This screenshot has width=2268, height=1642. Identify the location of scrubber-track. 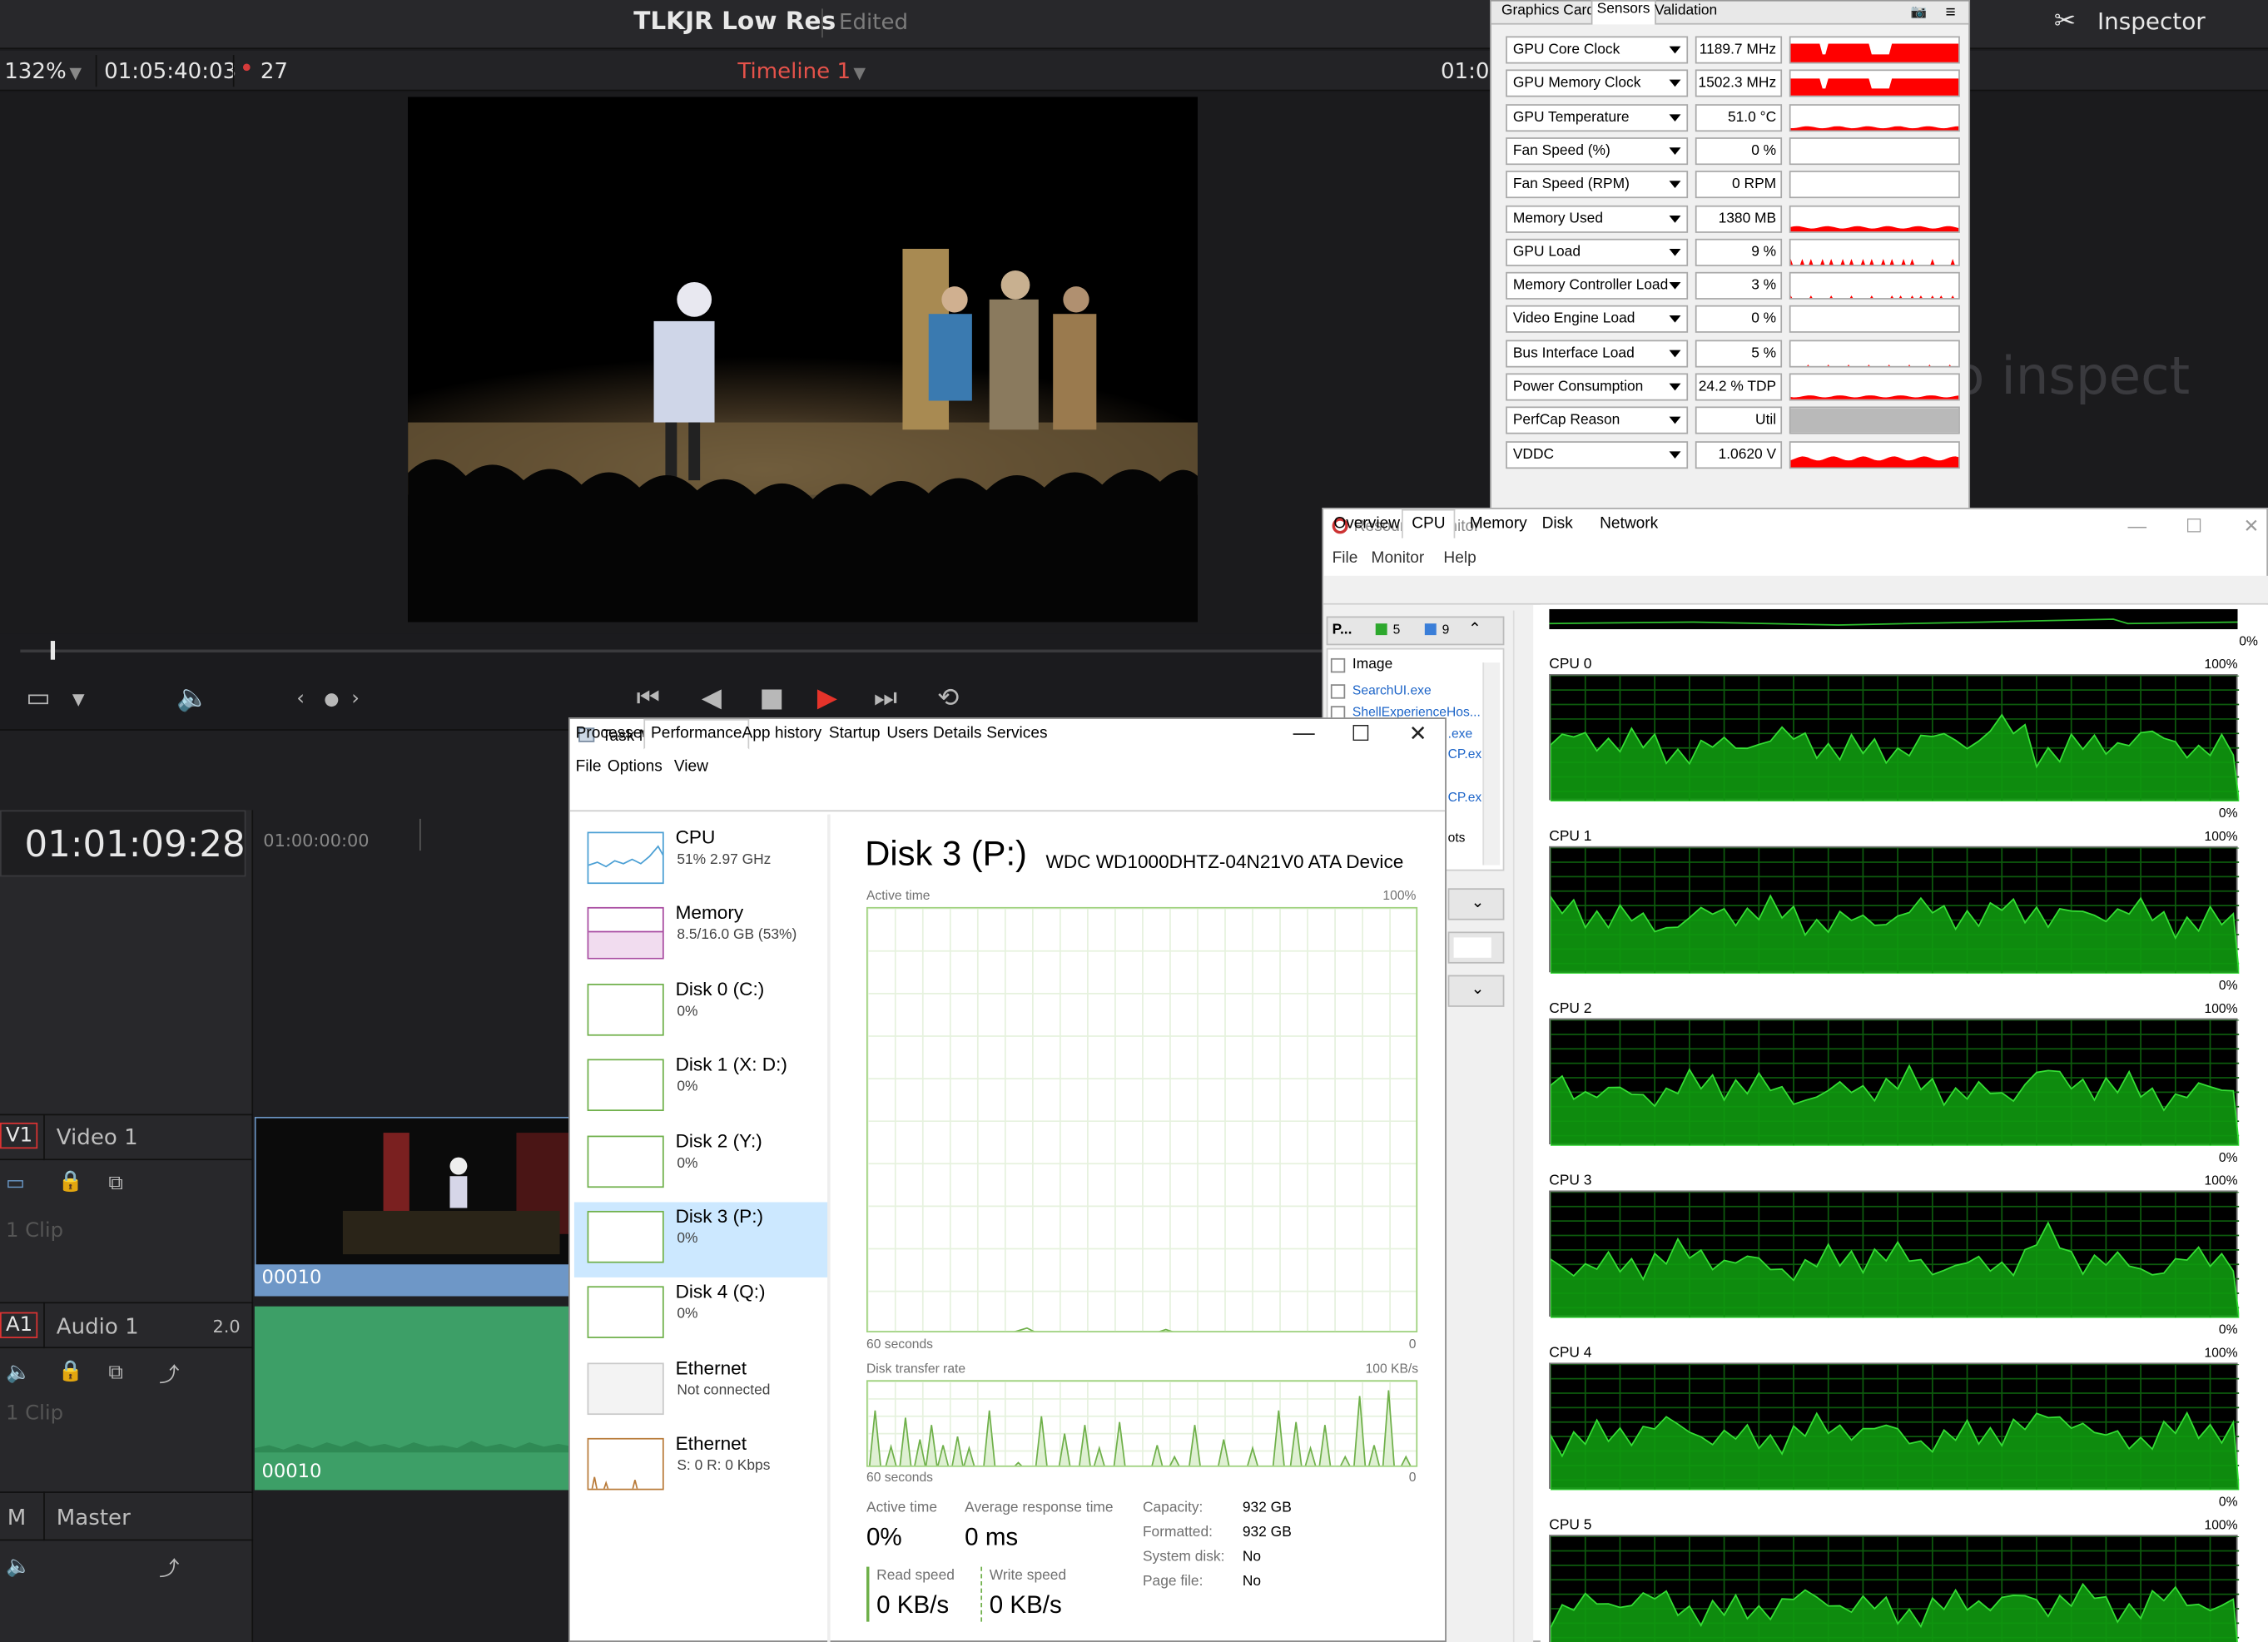
(671, 650).